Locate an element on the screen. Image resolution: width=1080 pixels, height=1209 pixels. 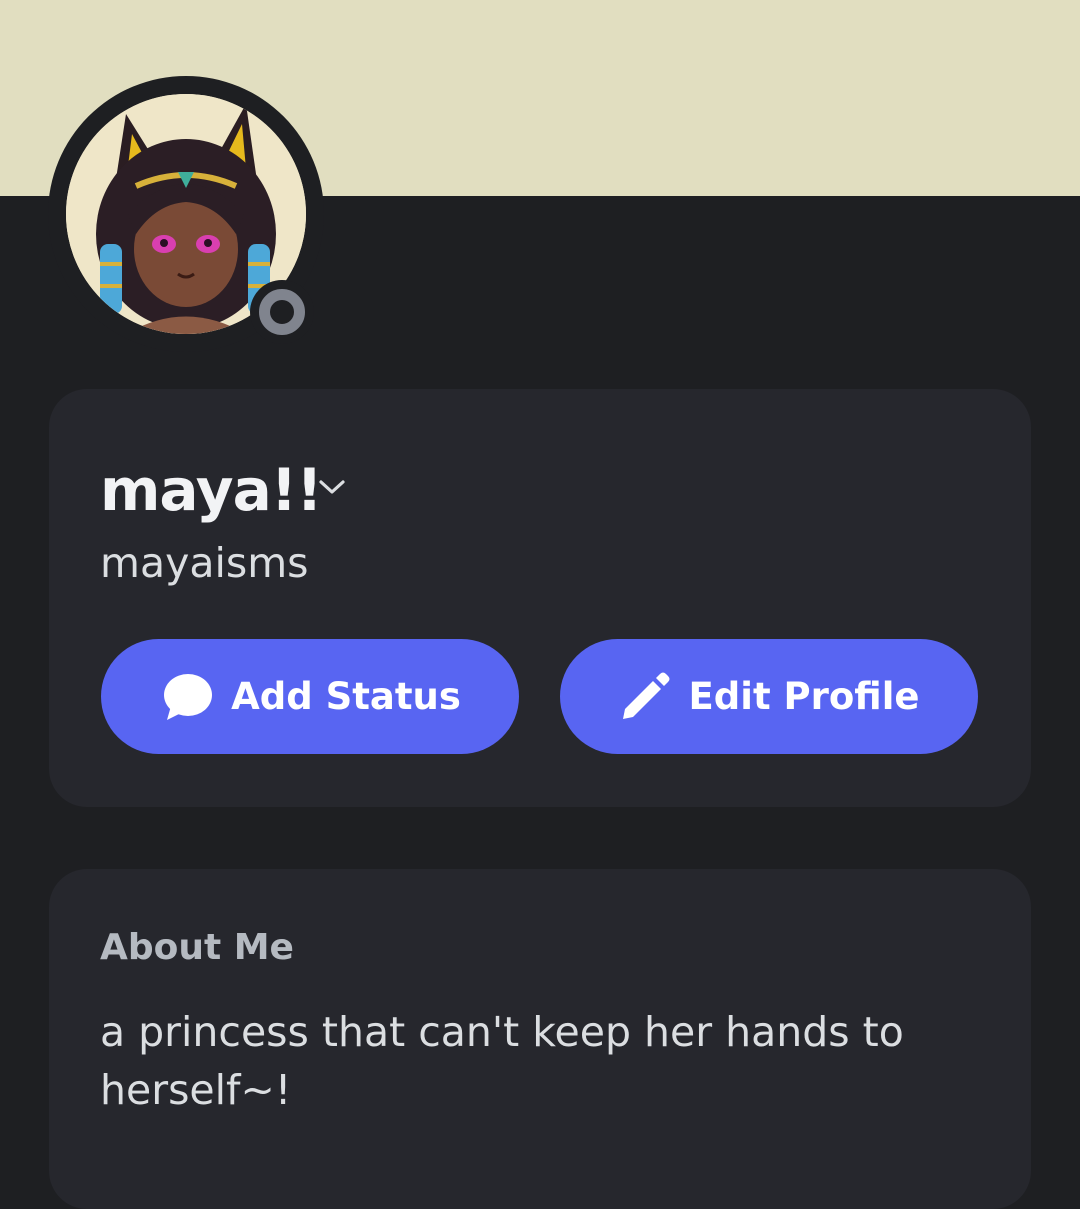
edit-profile-label: Edit Profile is located at coordinates (804, 696).